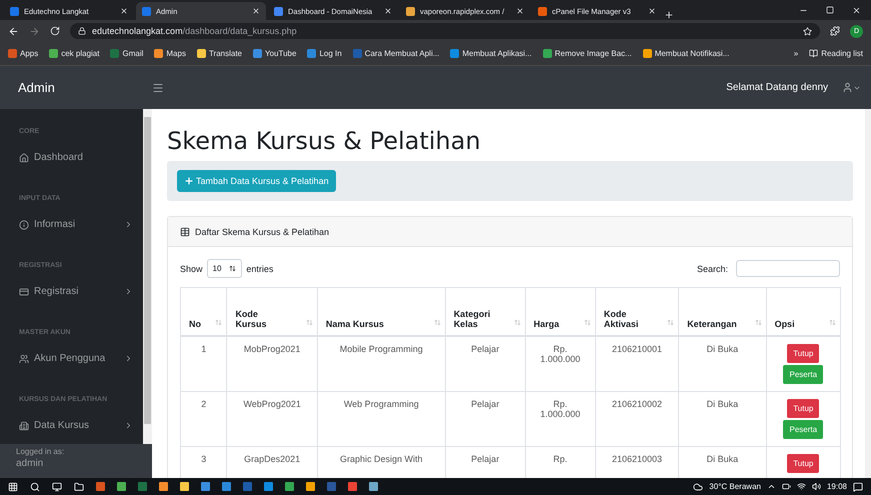 This screenshot has height=495, width=871. Describe the element at coordinates (170, 53) in the screenshot. I see `bookmark-item: Maps` at that location.